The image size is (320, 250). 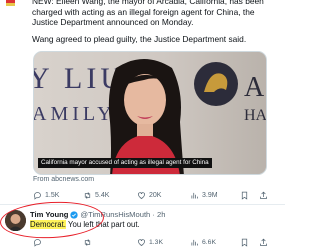 What do you see at coordinates (75, 114) in the screenshot?
I see `background-text-left2: AMILY` at bounding box center [75, 114].